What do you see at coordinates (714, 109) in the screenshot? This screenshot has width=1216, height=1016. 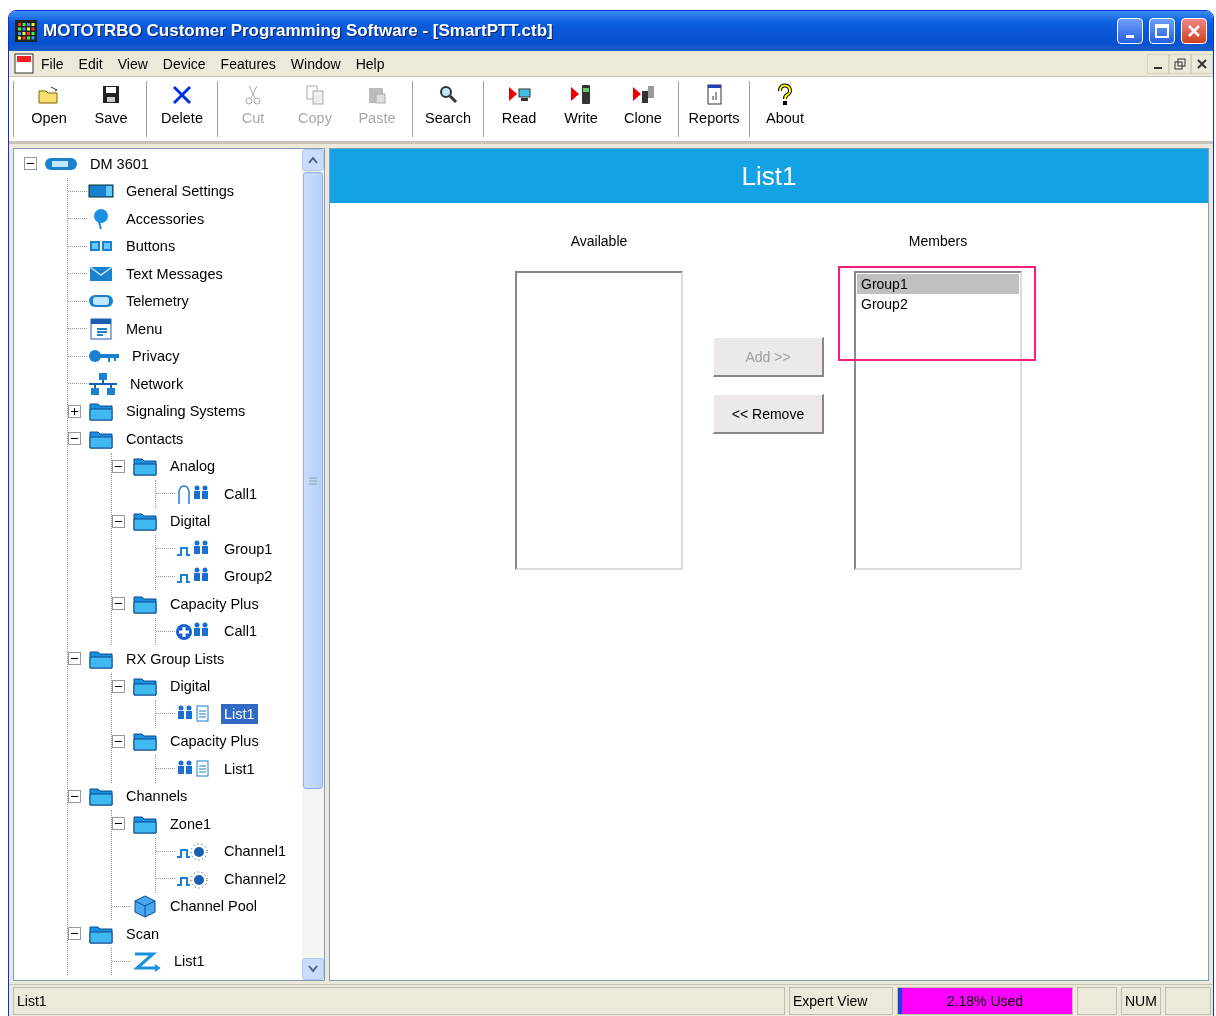 I see `toolbar-button: Reports` at bounding box center [714, 109].